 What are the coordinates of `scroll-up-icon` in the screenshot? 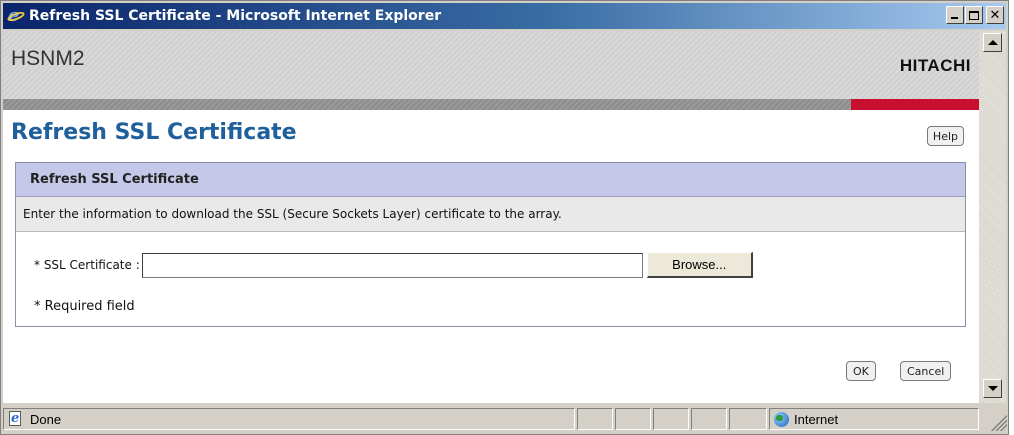 It's located at (992, 42).